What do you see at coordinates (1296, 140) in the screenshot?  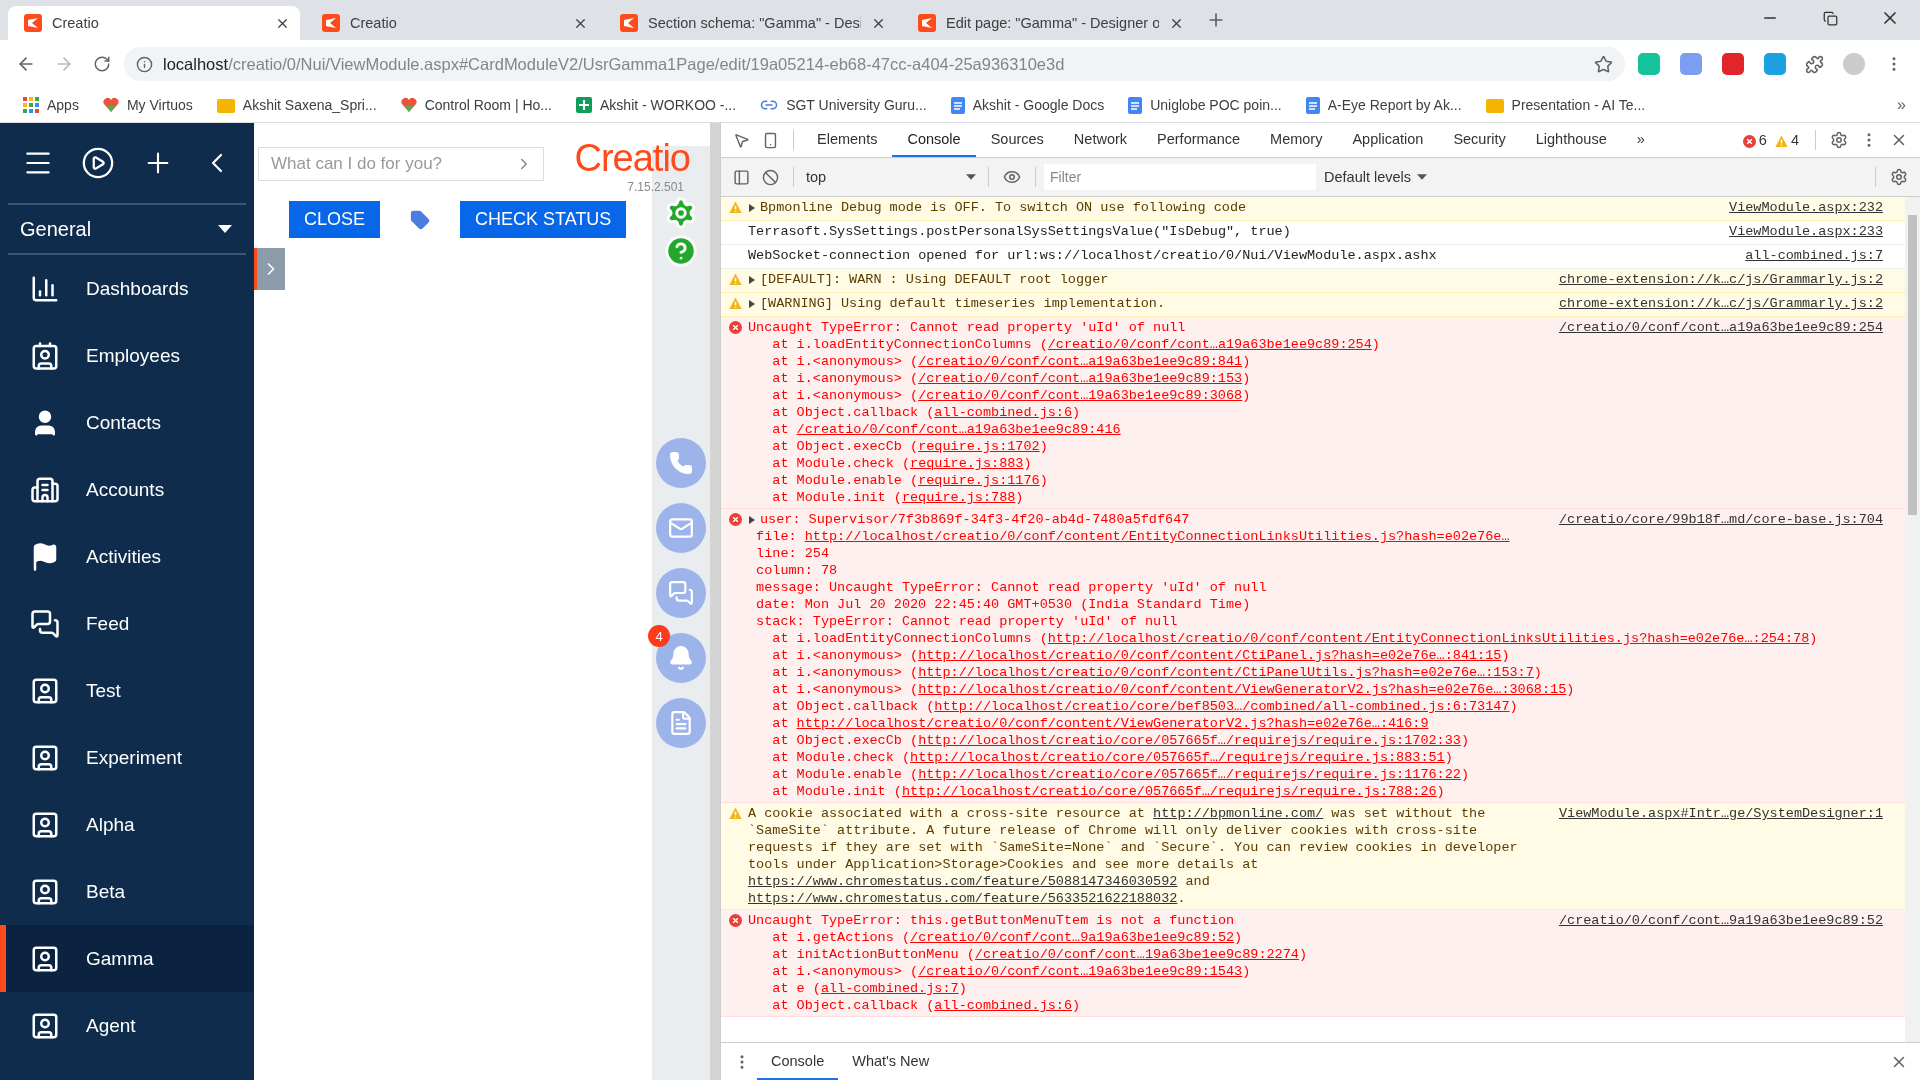 I see `devtools-tab: Memory` at bounding box center [1296, 140].